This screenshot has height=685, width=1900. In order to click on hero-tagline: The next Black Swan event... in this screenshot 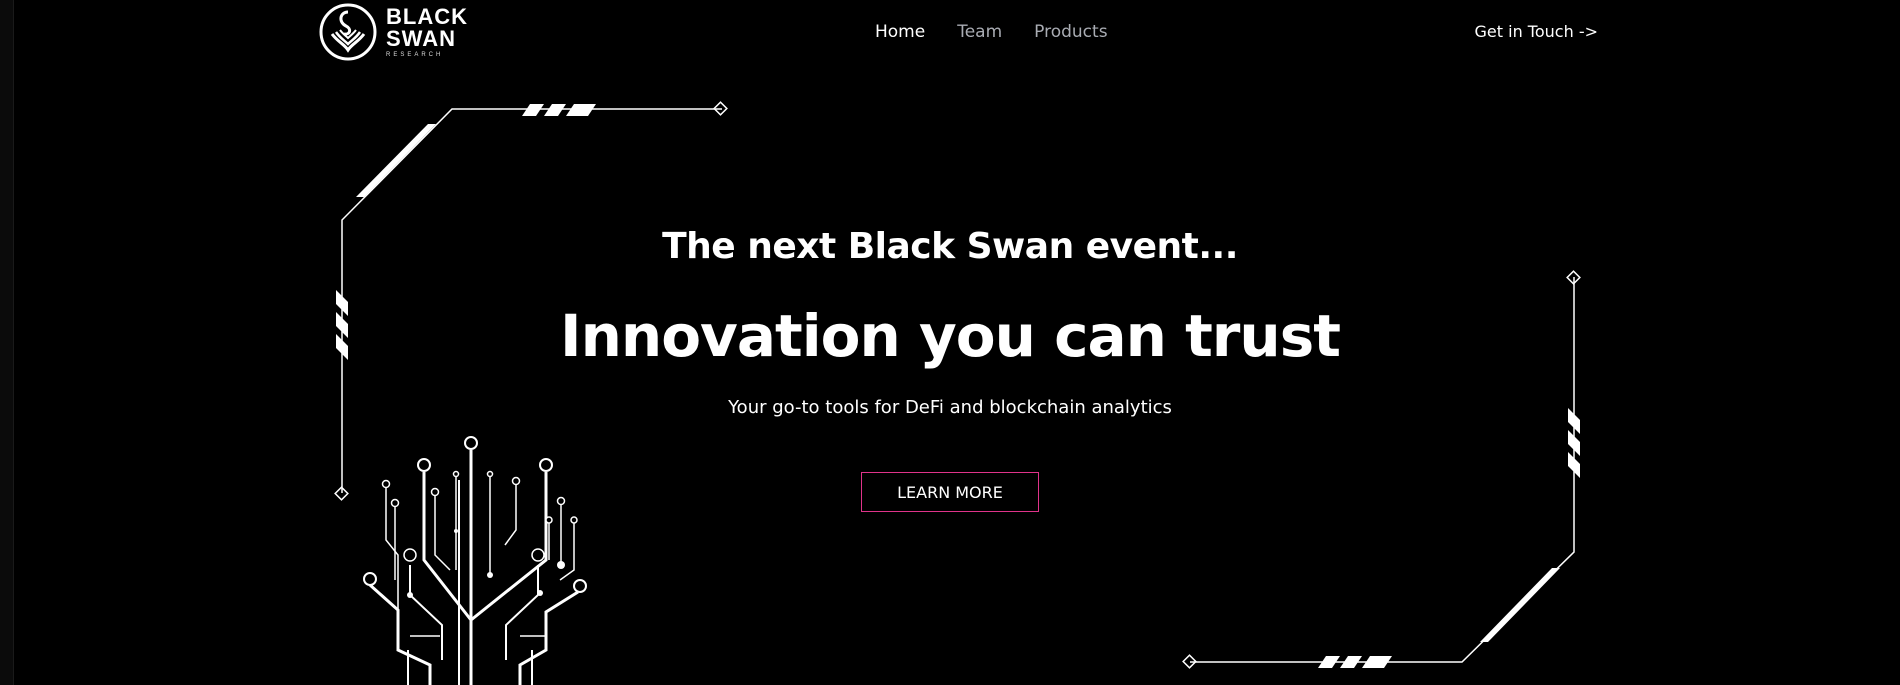, I will do `click(950, 246)`.